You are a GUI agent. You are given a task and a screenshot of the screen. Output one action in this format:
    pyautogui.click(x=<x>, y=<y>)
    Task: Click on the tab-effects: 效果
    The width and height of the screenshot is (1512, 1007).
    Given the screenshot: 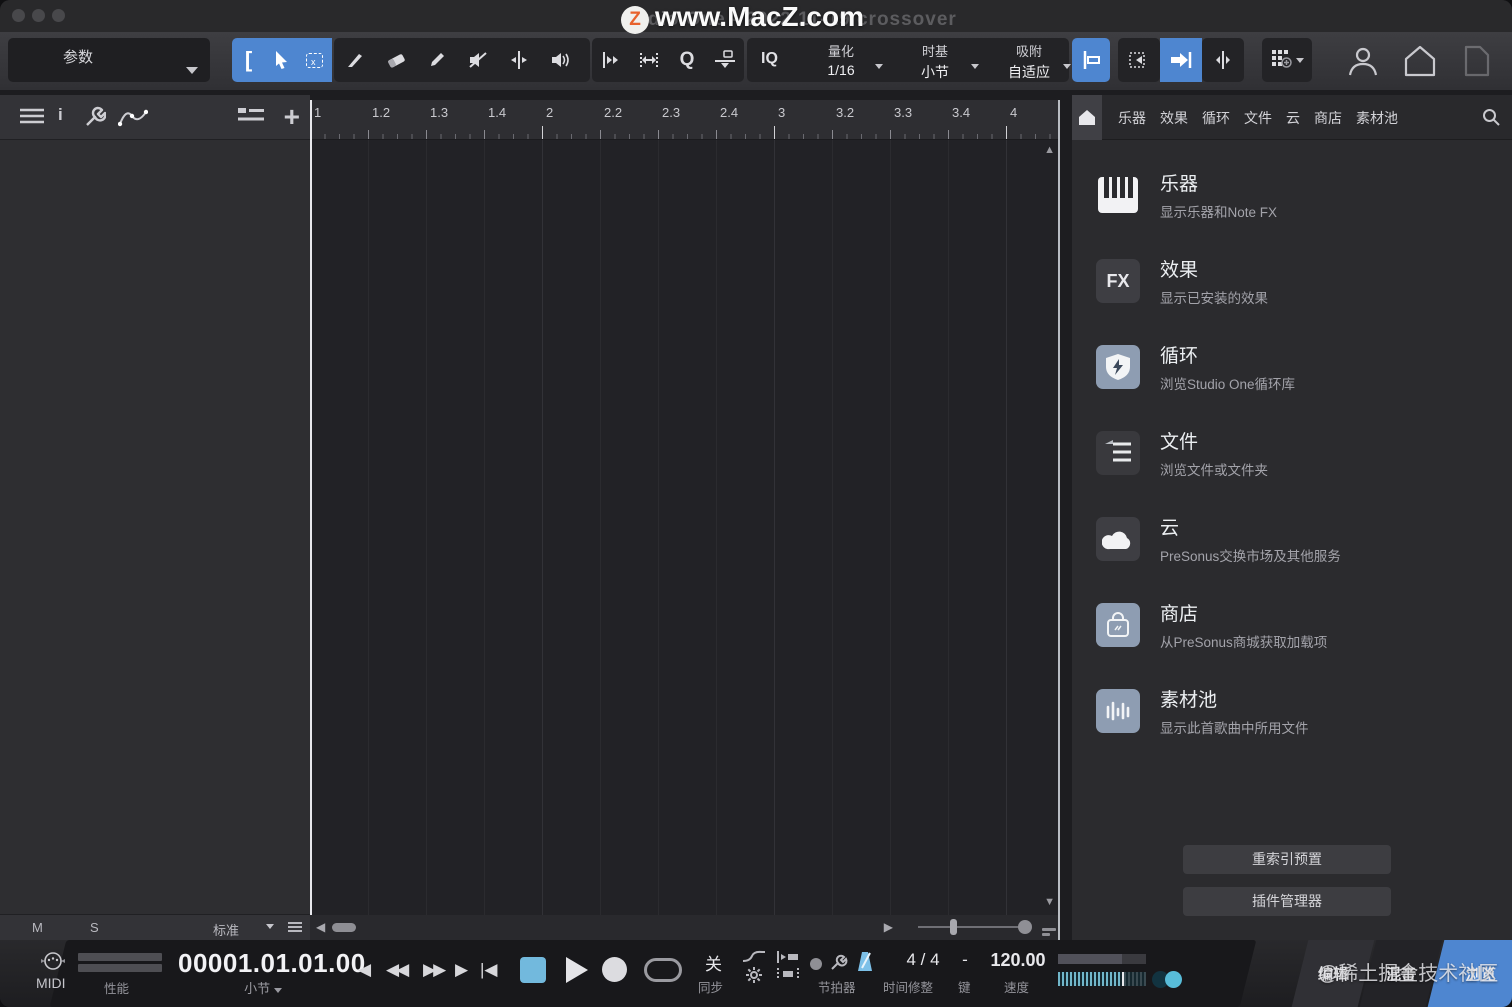 What is the action you would take?
    pyautogui.click(x=1174, y=118)
    